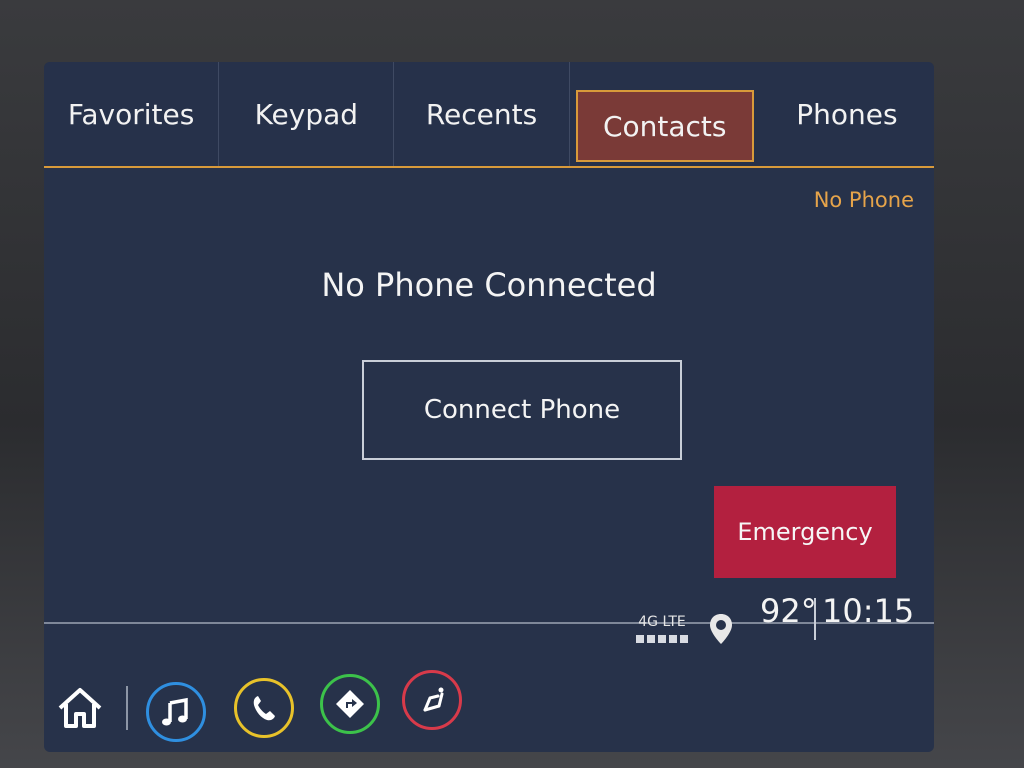 The height and width of the screenshot is (768, 1024). I want to click on page-title: No Phone Connected, so click(489, 285).